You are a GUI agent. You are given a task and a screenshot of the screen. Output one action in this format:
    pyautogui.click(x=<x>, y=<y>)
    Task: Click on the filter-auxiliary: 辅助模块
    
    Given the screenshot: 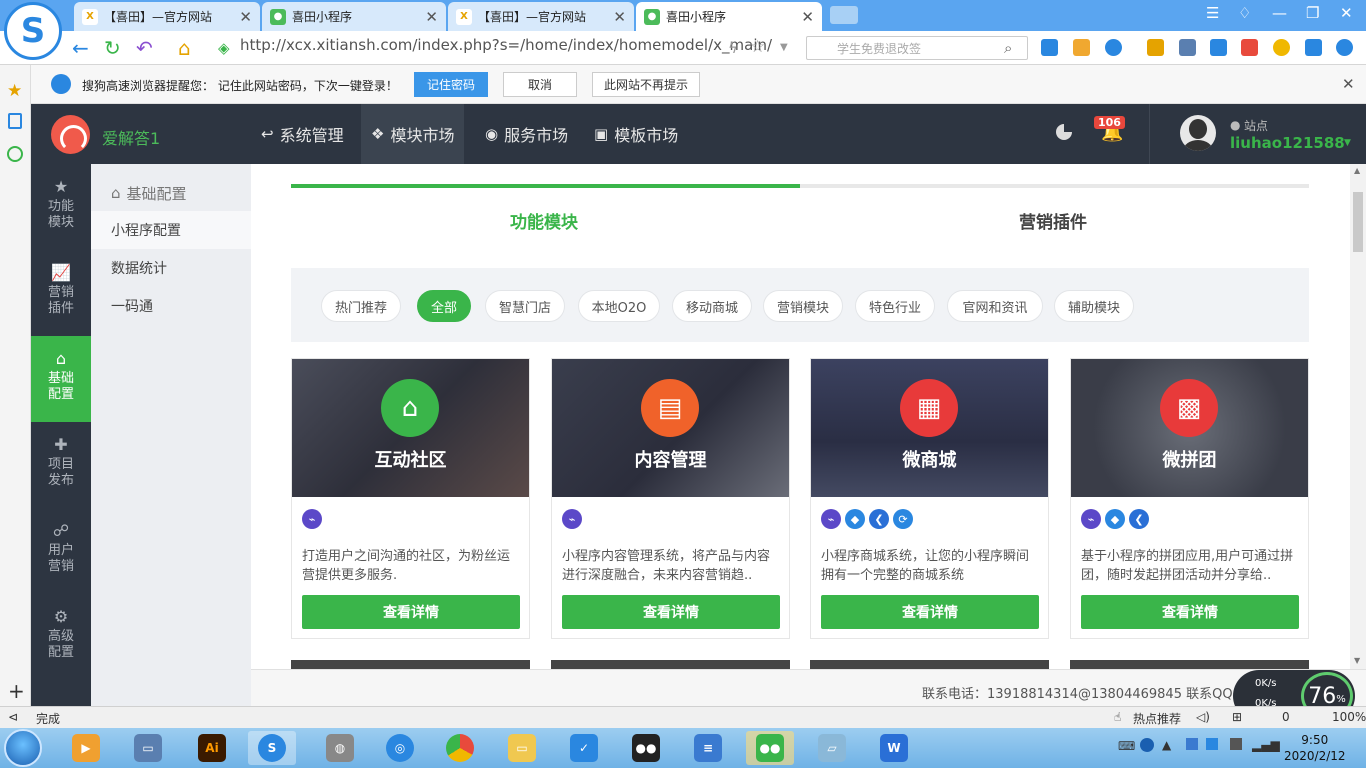 What is the action you would take?
    pyautogui.click(x=1094, y=306)
    